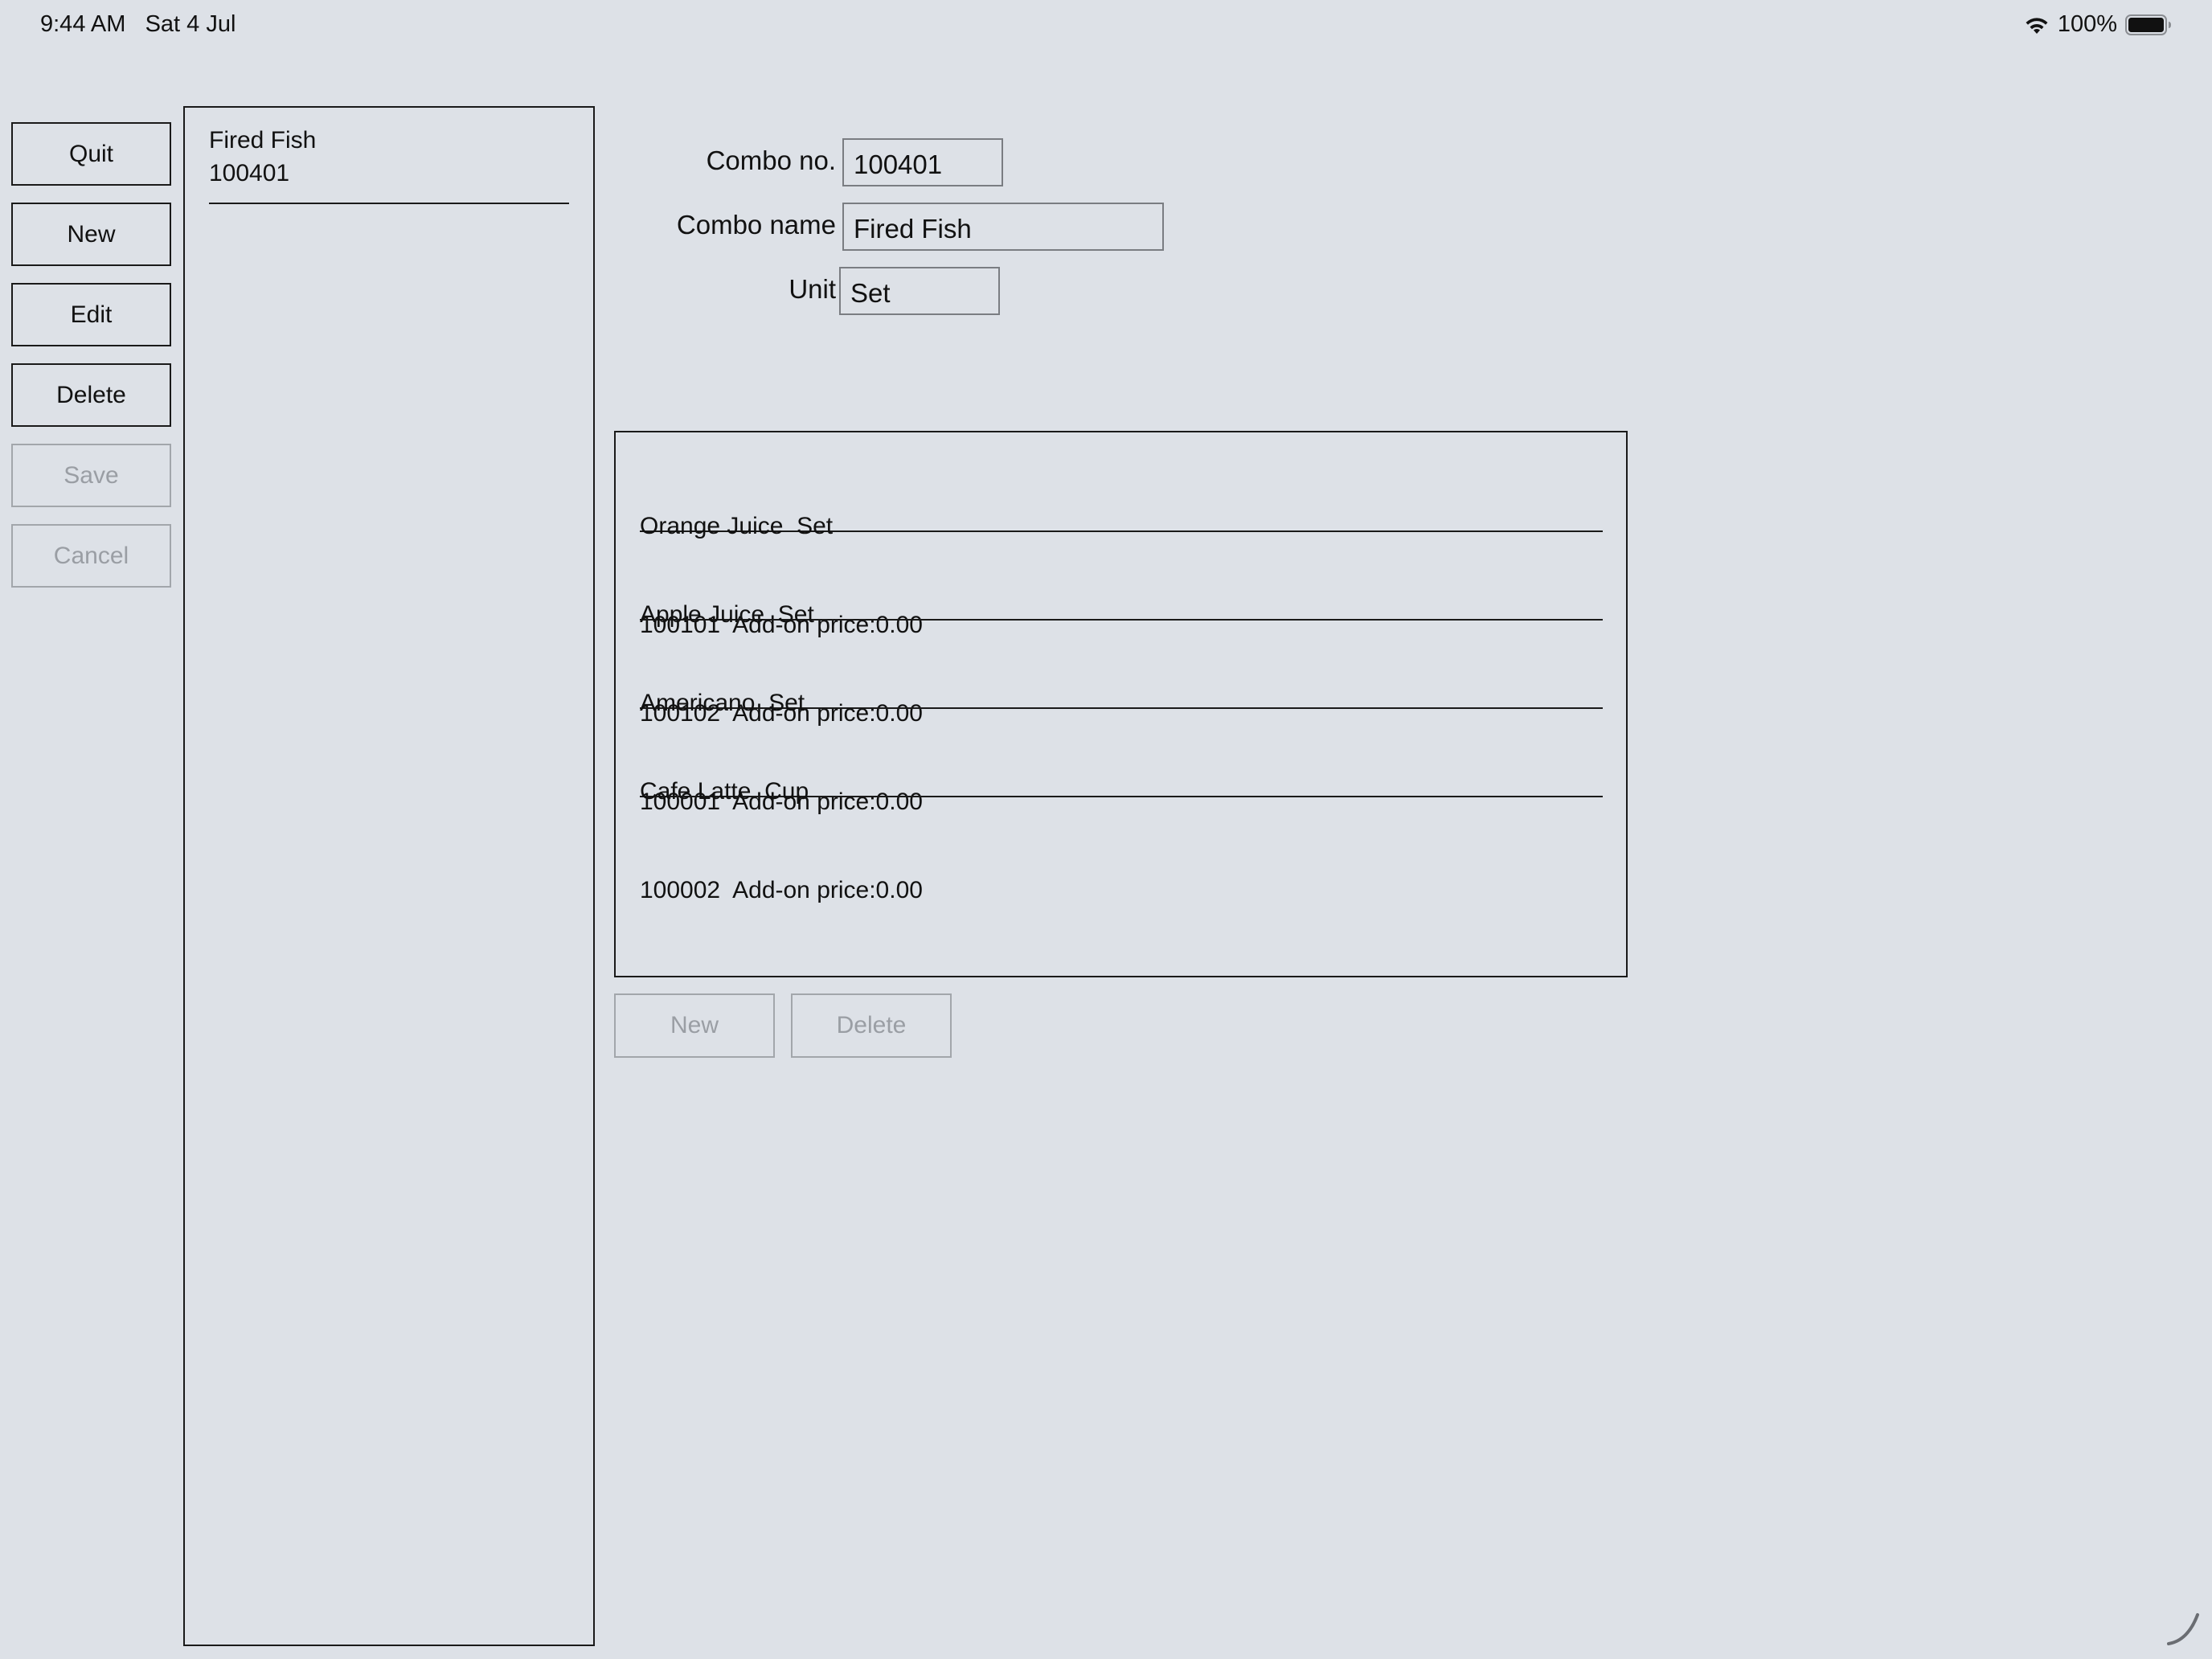  I want to click on status-bar: 9:44 AM Sat 4 Jul 100%, so click(1106, 26).